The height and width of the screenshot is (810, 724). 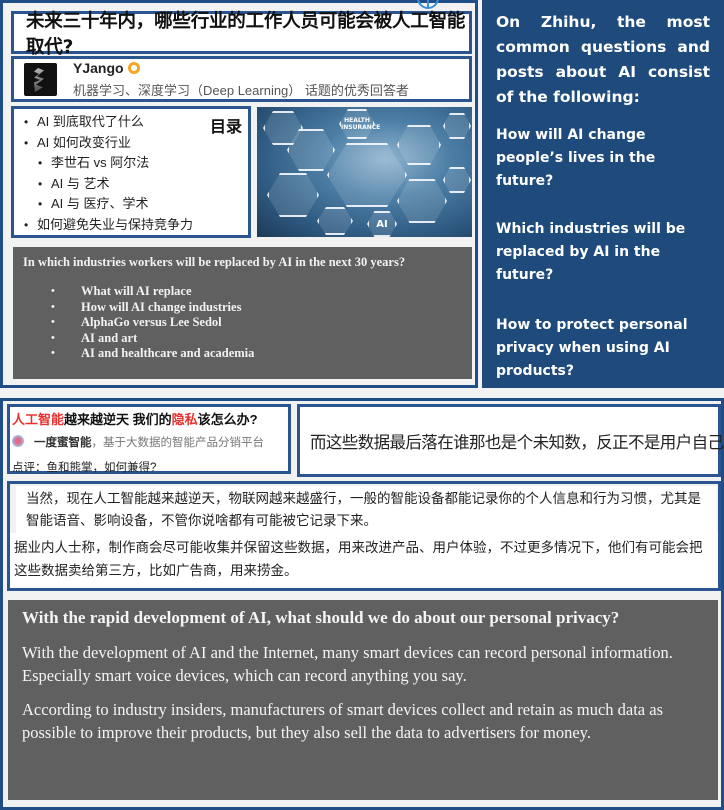 What do you see at coordinates (118, 419) in the screenshot?
I see `headline-text: 越来越逆天 我们的` at bounding box center [118, 419].